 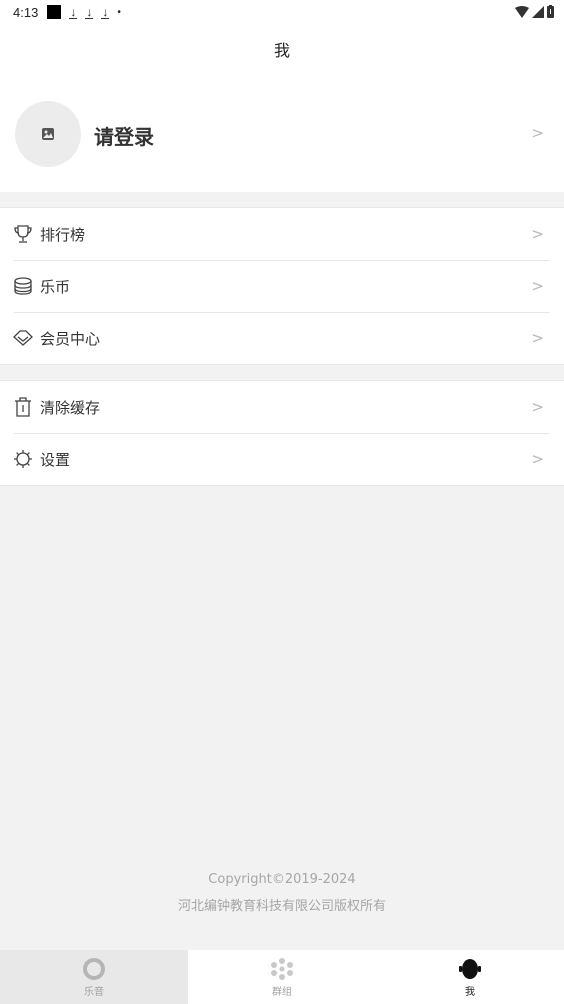 I want to click on menu-item-label: 排行榜, so click(x=63, y=234).